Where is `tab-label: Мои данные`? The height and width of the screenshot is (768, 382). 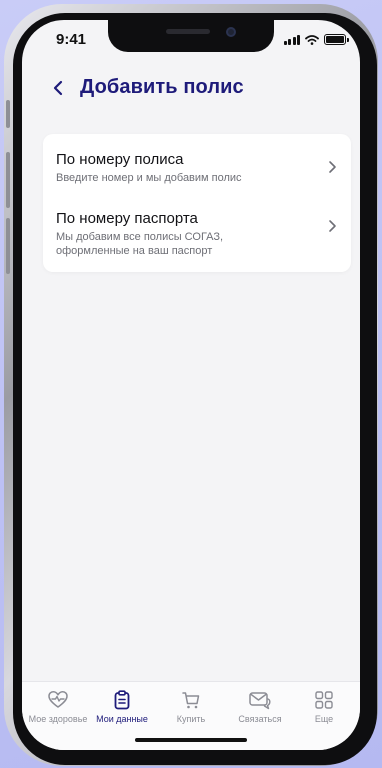
tab-label: Мои данные is located at coordinates (122, 719).